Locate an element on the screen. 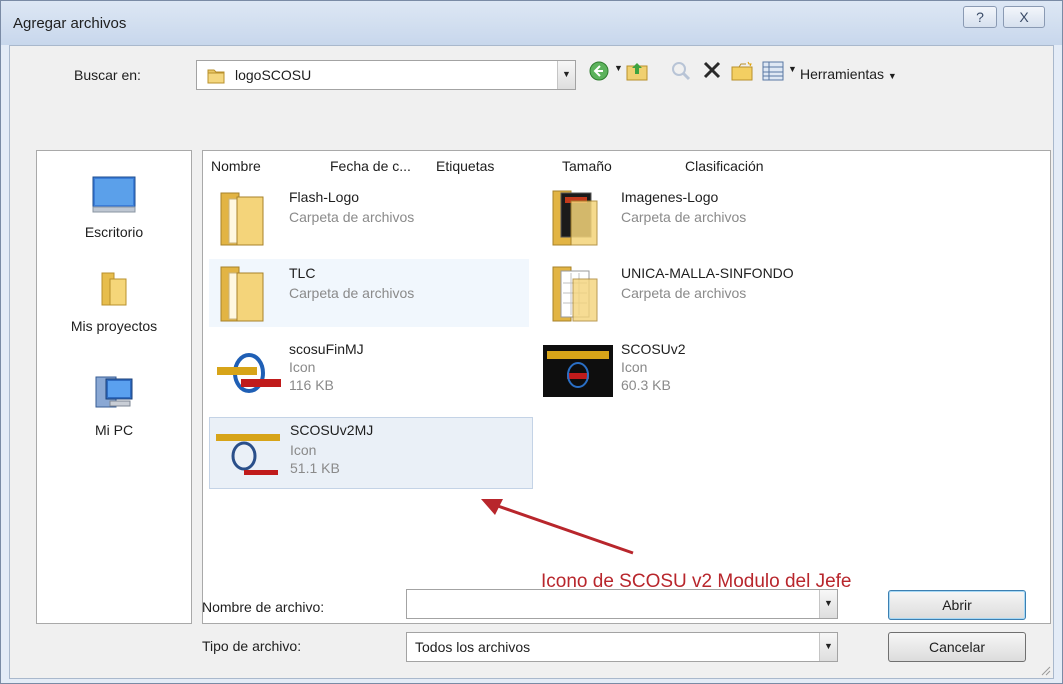  filetype-label: Tipo de archivo: is located at coordinates (252, 646).